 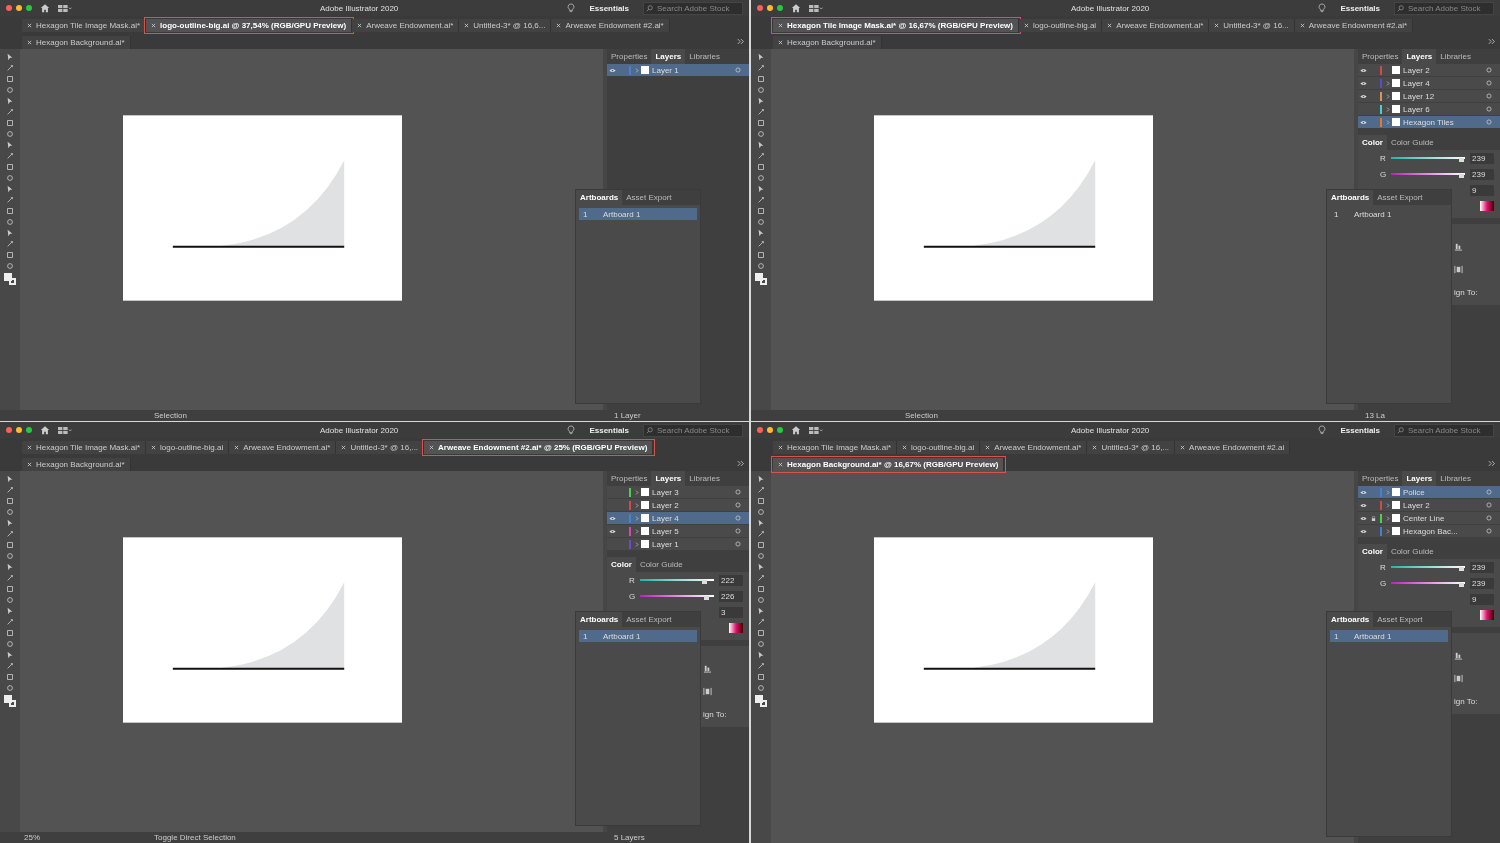 I want to click on channel-value-field: 9, so click(x=1482, y=599).